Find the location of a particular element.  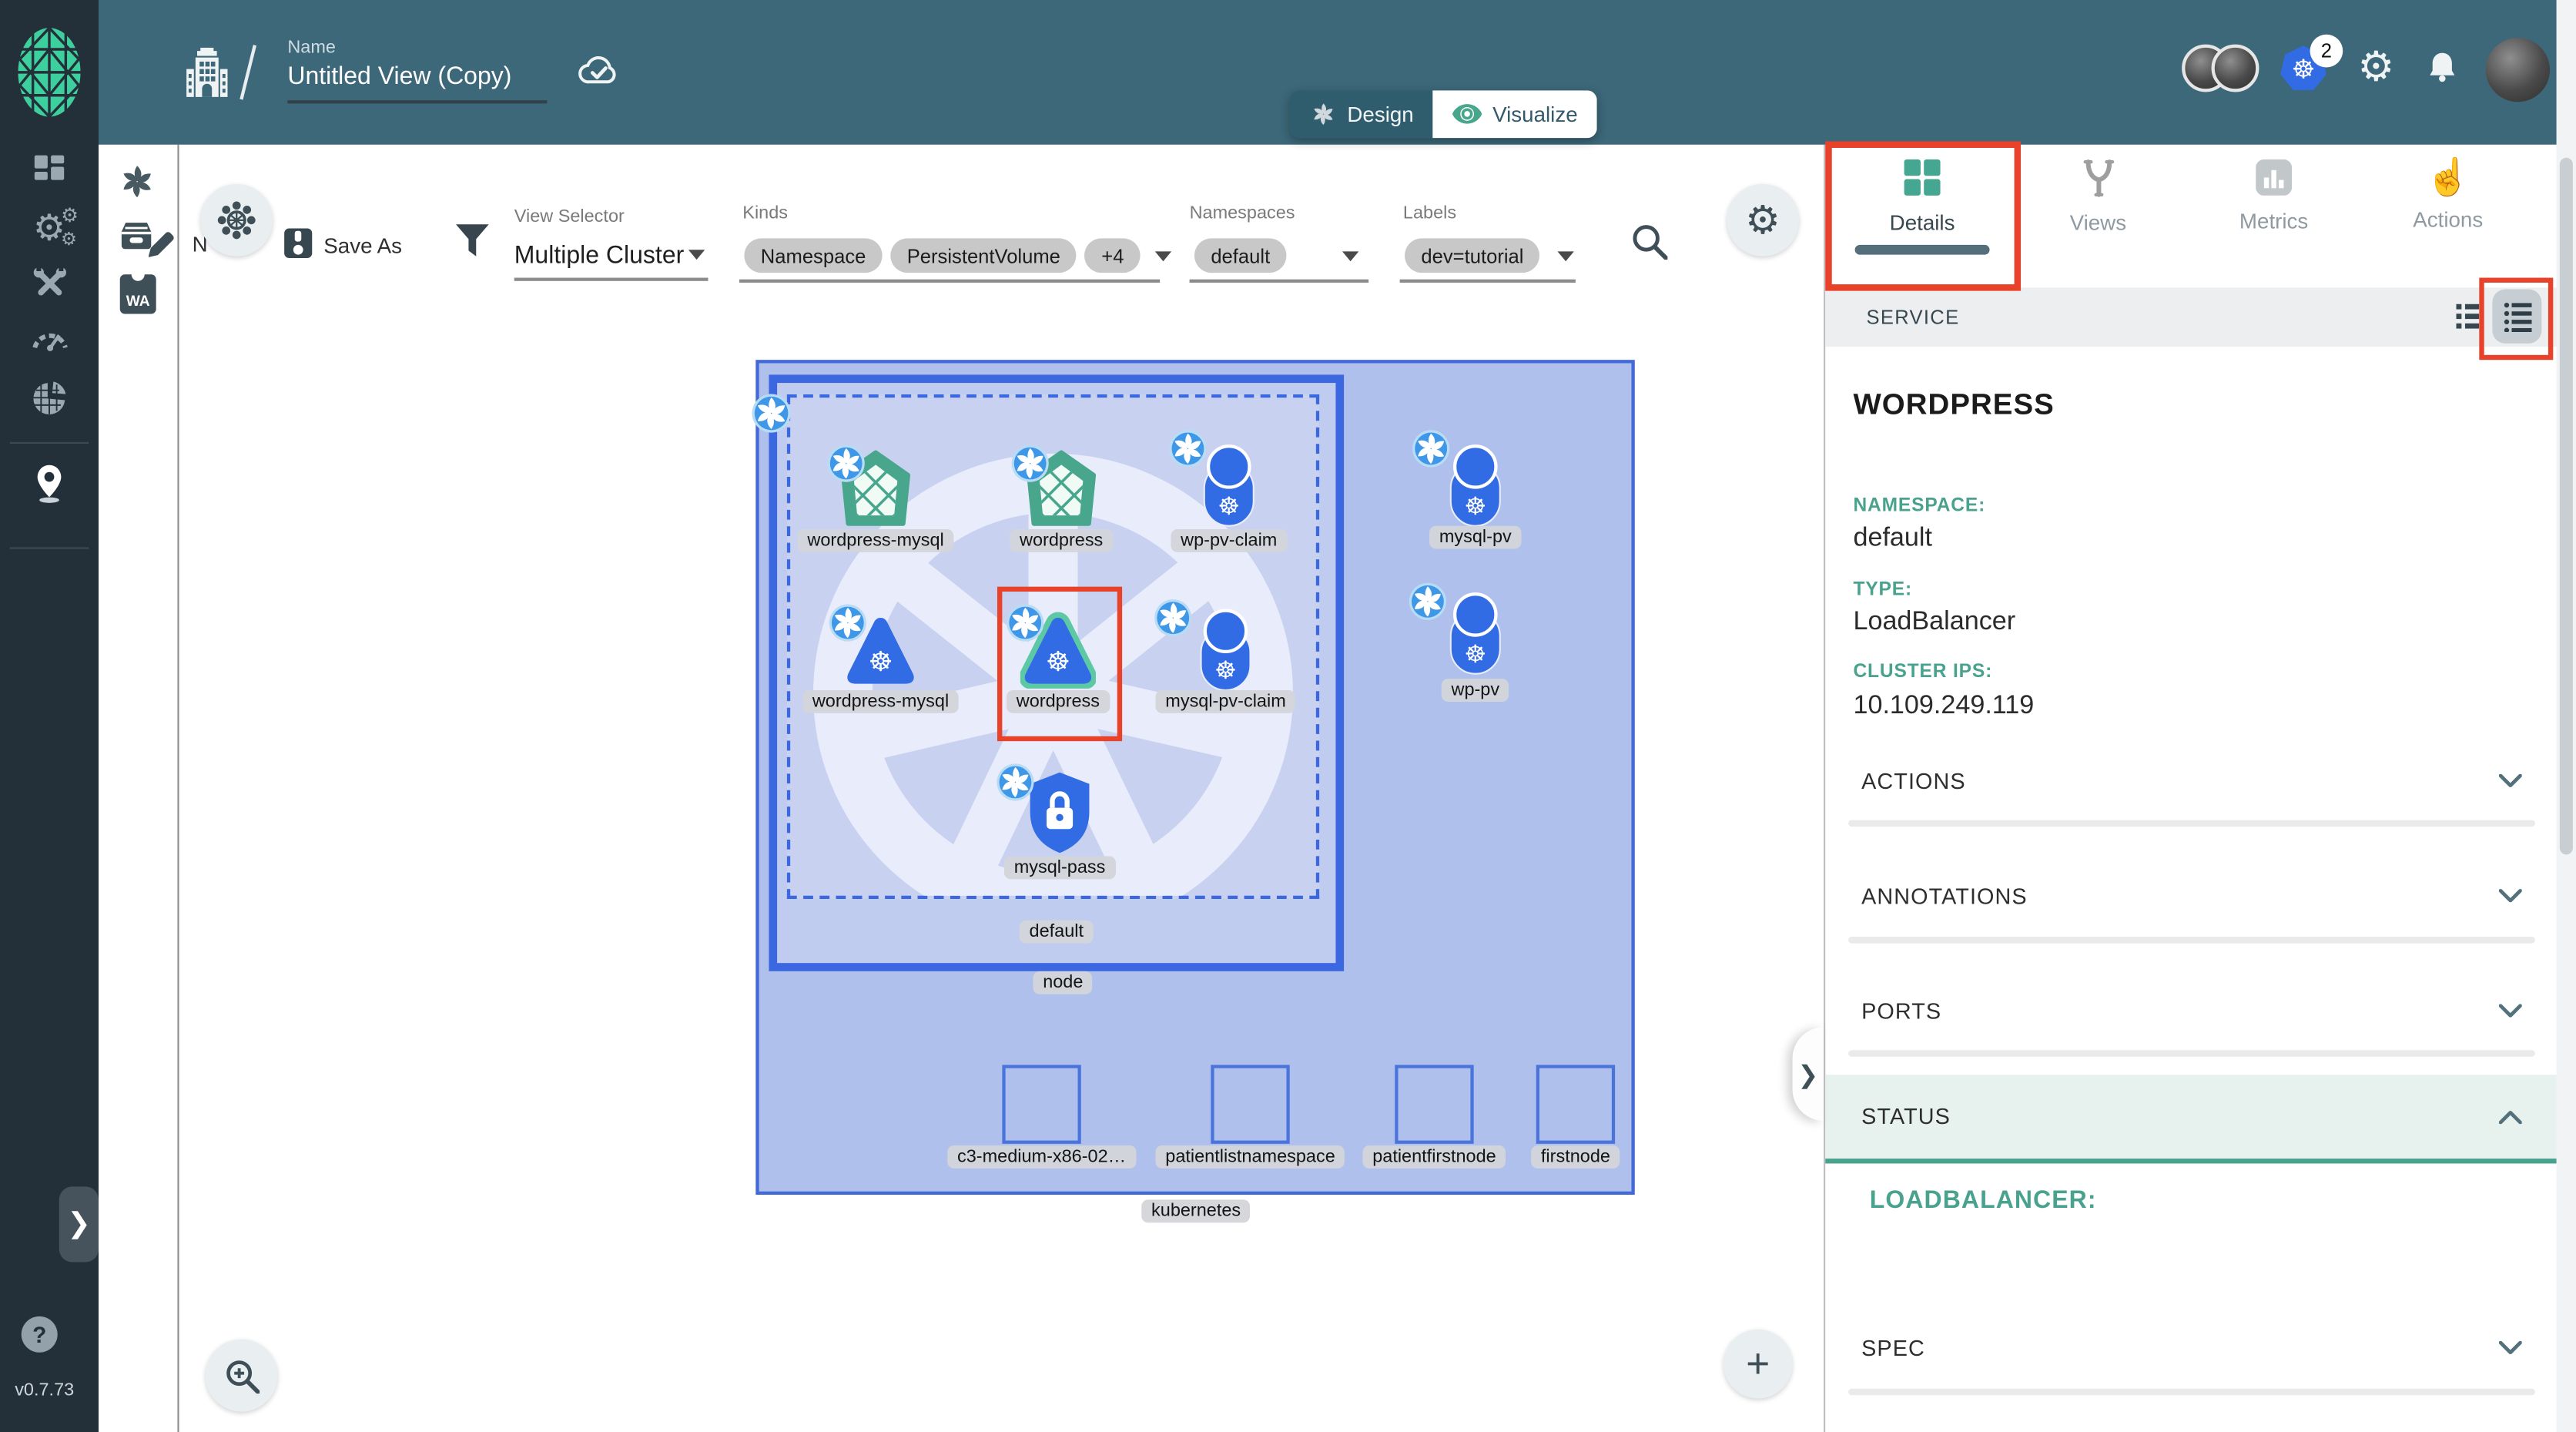

canvas-settings-button: ⚙ is located at coordinates (1764, 220).